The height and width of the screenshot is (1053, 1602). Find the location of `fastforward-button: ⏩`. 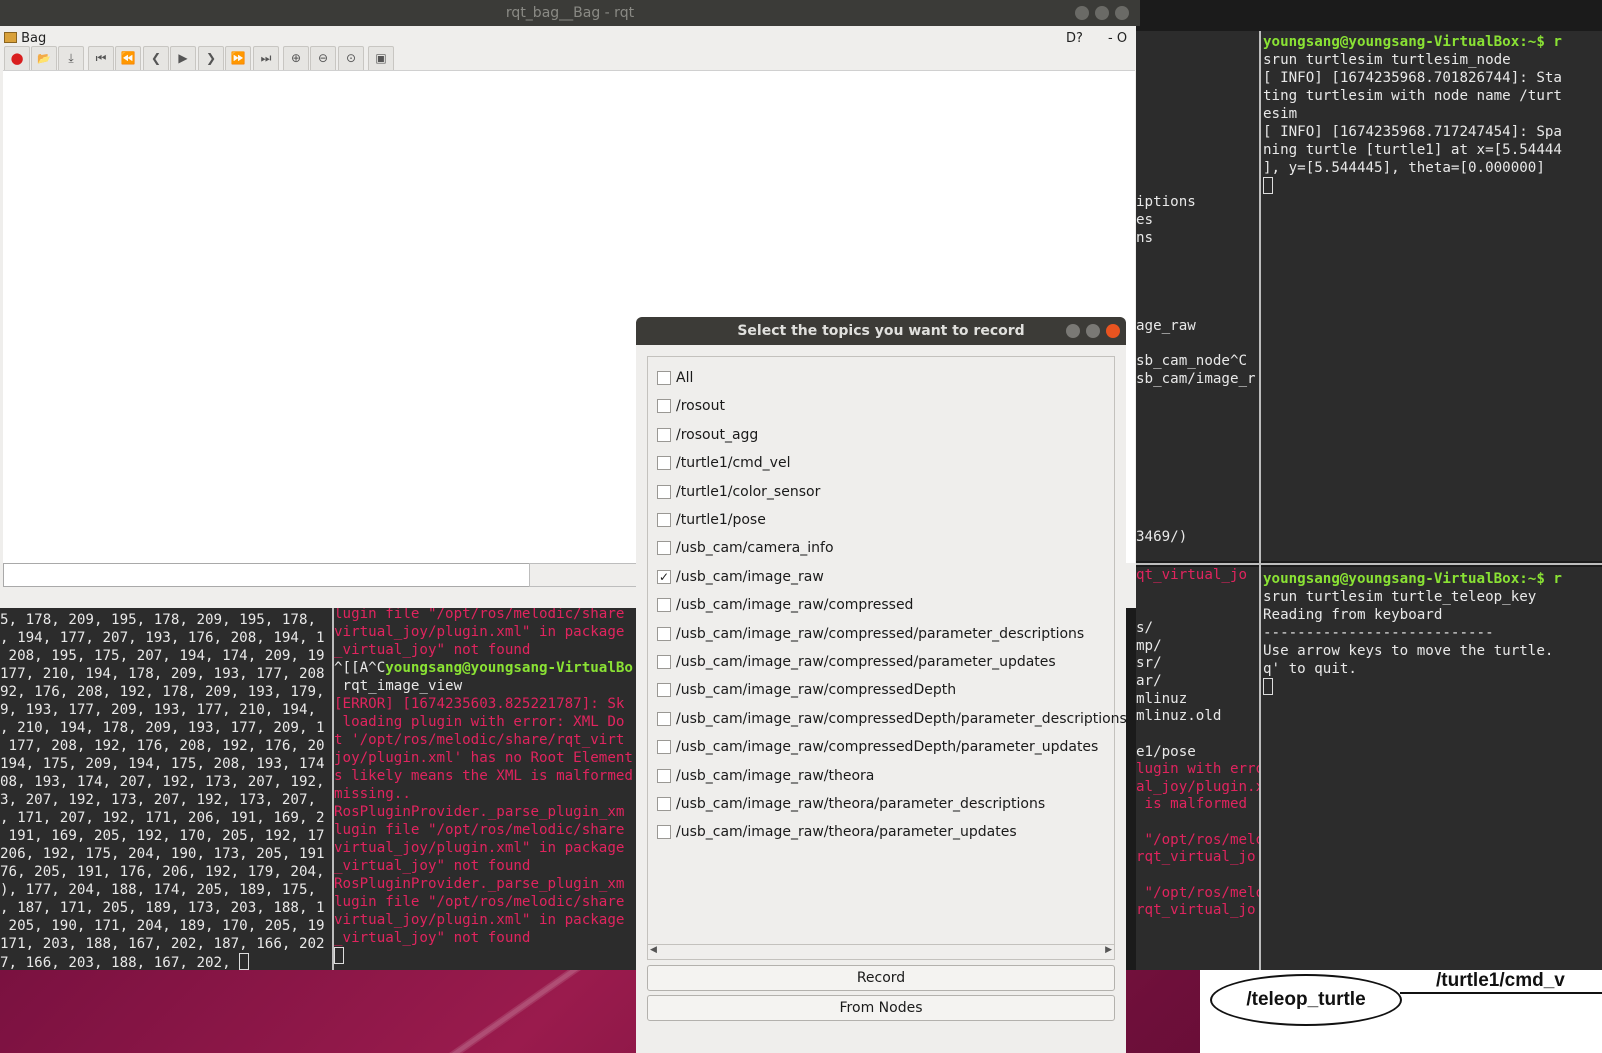

fastforward-button: ⏩ is located at coordinates (238, 59).